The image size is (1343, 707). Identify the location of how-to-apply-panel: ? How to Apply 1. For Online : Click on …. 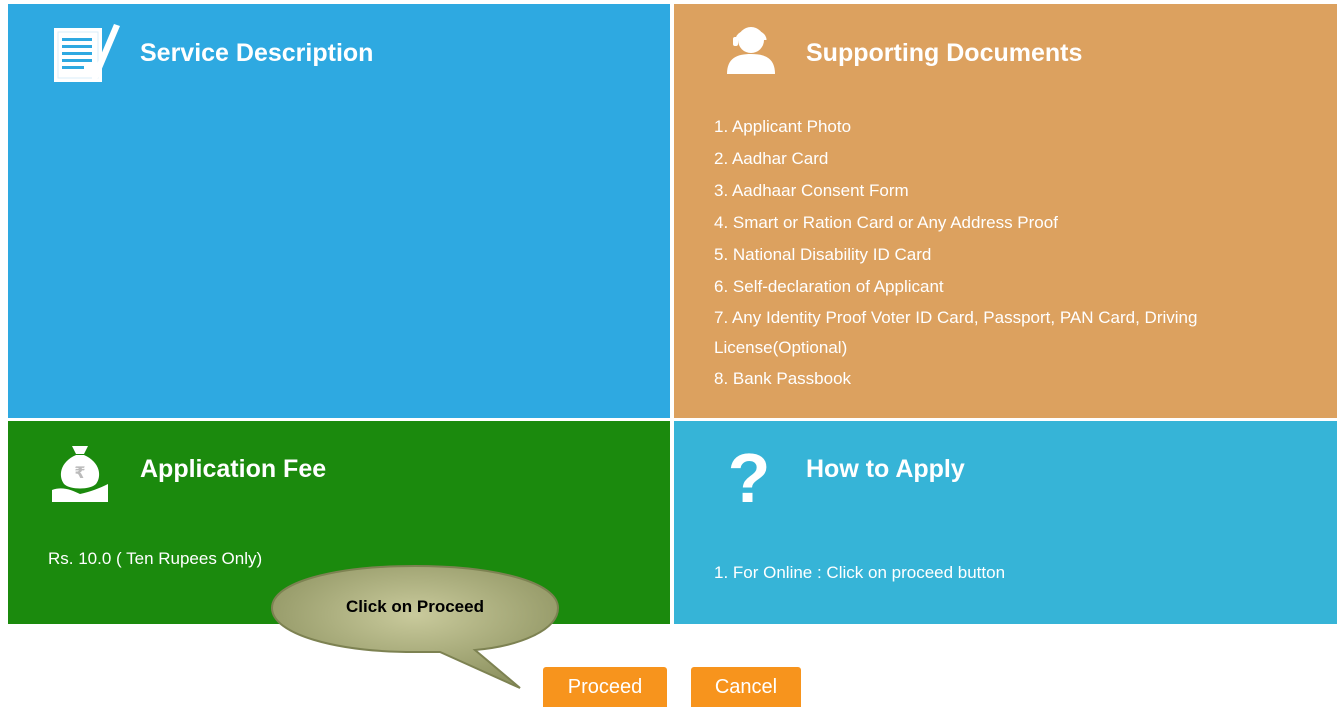
(1005, 522).